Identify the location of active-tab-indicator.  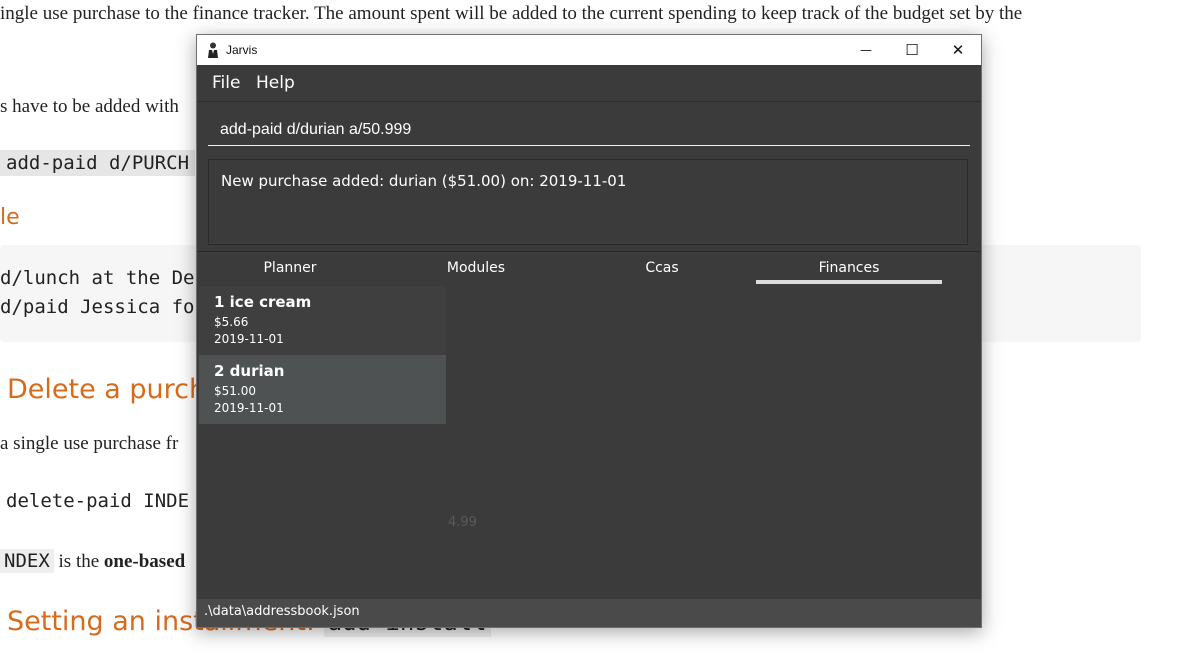
(849, 282).